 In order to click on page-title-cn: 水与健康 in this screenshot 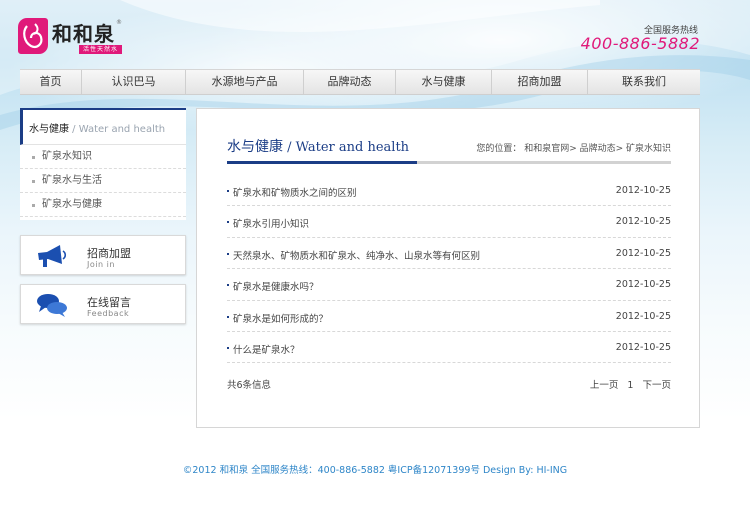, I will do `click(255, 147)`.